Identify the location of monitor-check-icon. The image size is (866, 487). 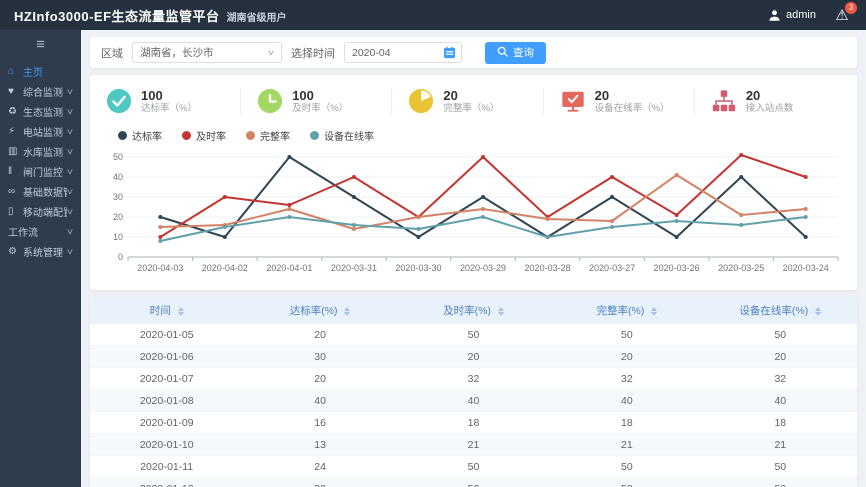
(573, 101).